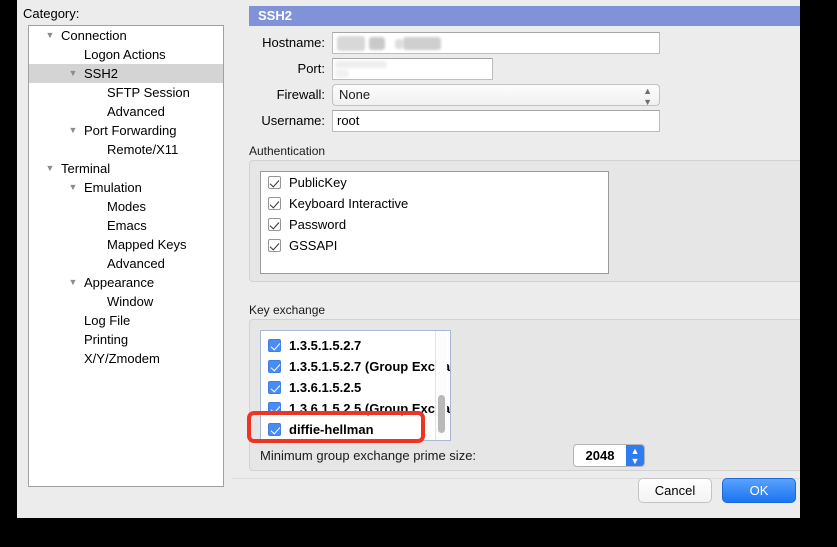  I want to click on firewall-selected-value: None, so click(355, 94).